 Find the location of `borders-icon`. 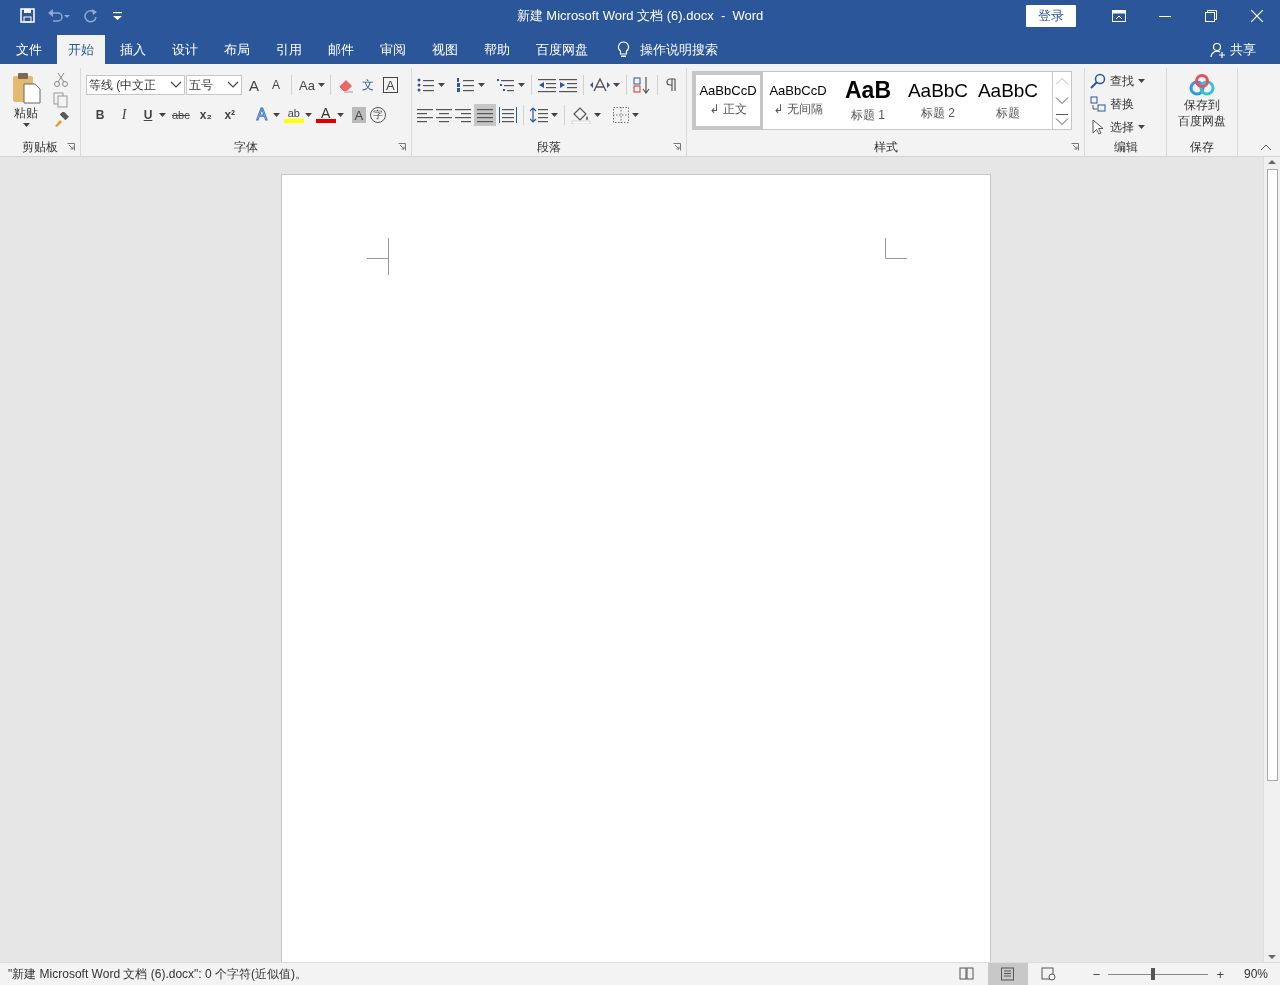

borders-icon is located at coordinates (621, 115).